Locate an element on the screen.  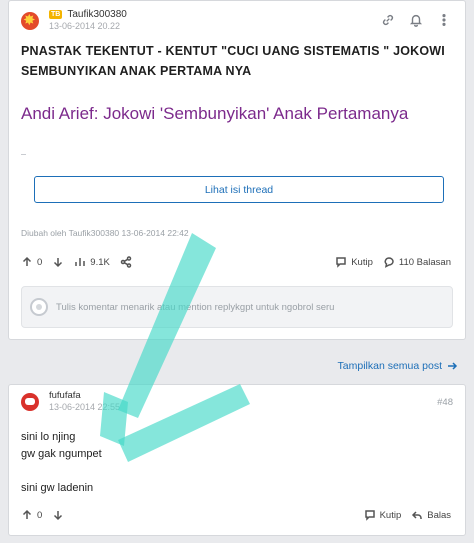
chart-icon is located at coordinates (80, 262).